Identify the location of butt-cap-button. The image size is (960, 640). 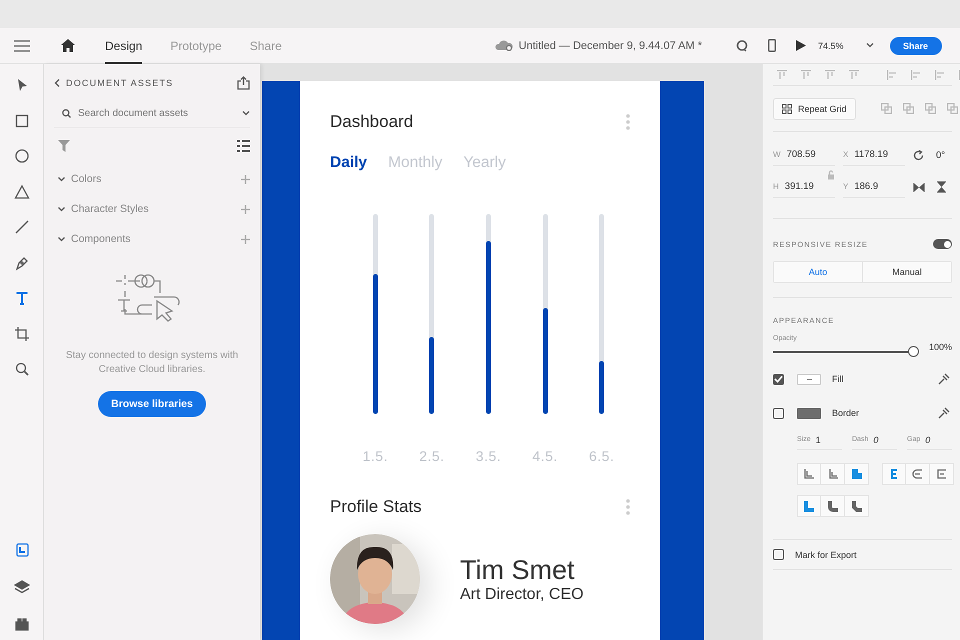
(894, 474).